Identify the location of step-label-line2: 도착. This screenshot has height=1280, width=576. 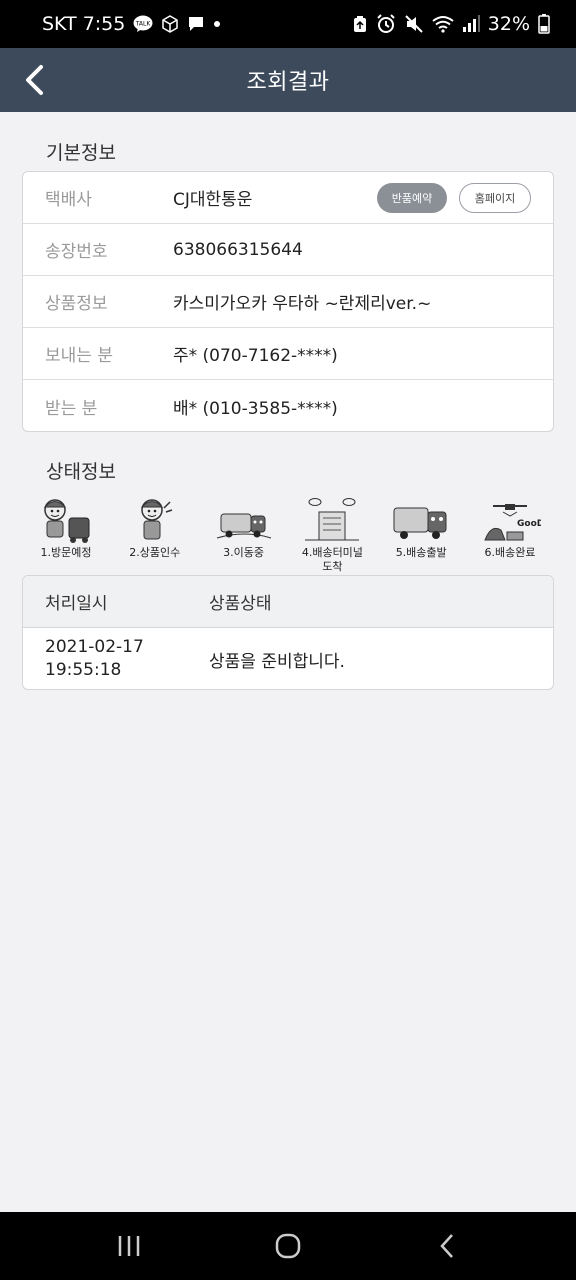
(332, 566).